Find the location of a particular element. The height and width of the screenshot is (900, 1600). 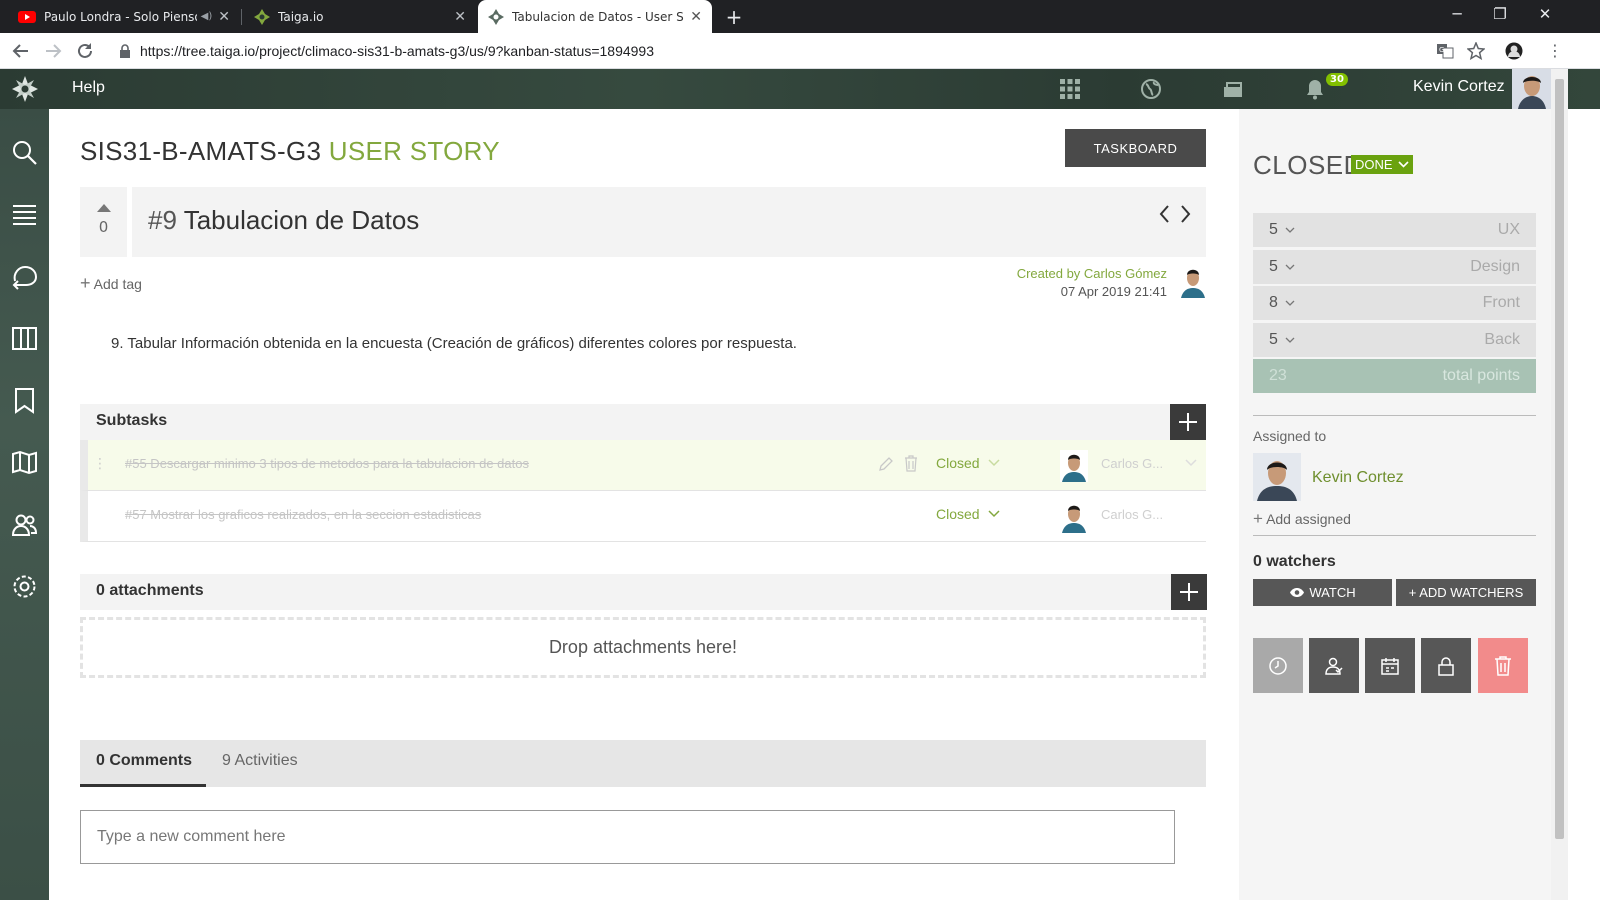

assigned-user-avatar is located at coordinates (1277, 477).